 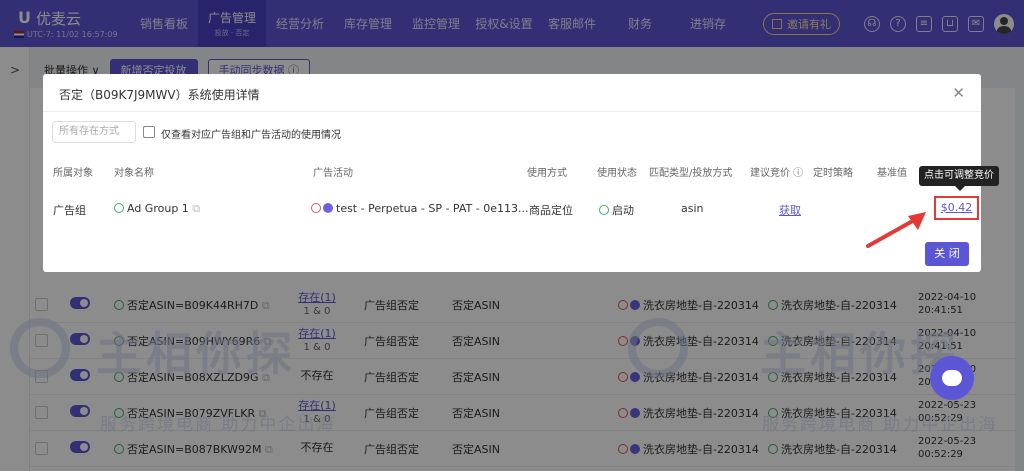 I want to click on col-object-name: 对象名称, so click(x=134, y=173).